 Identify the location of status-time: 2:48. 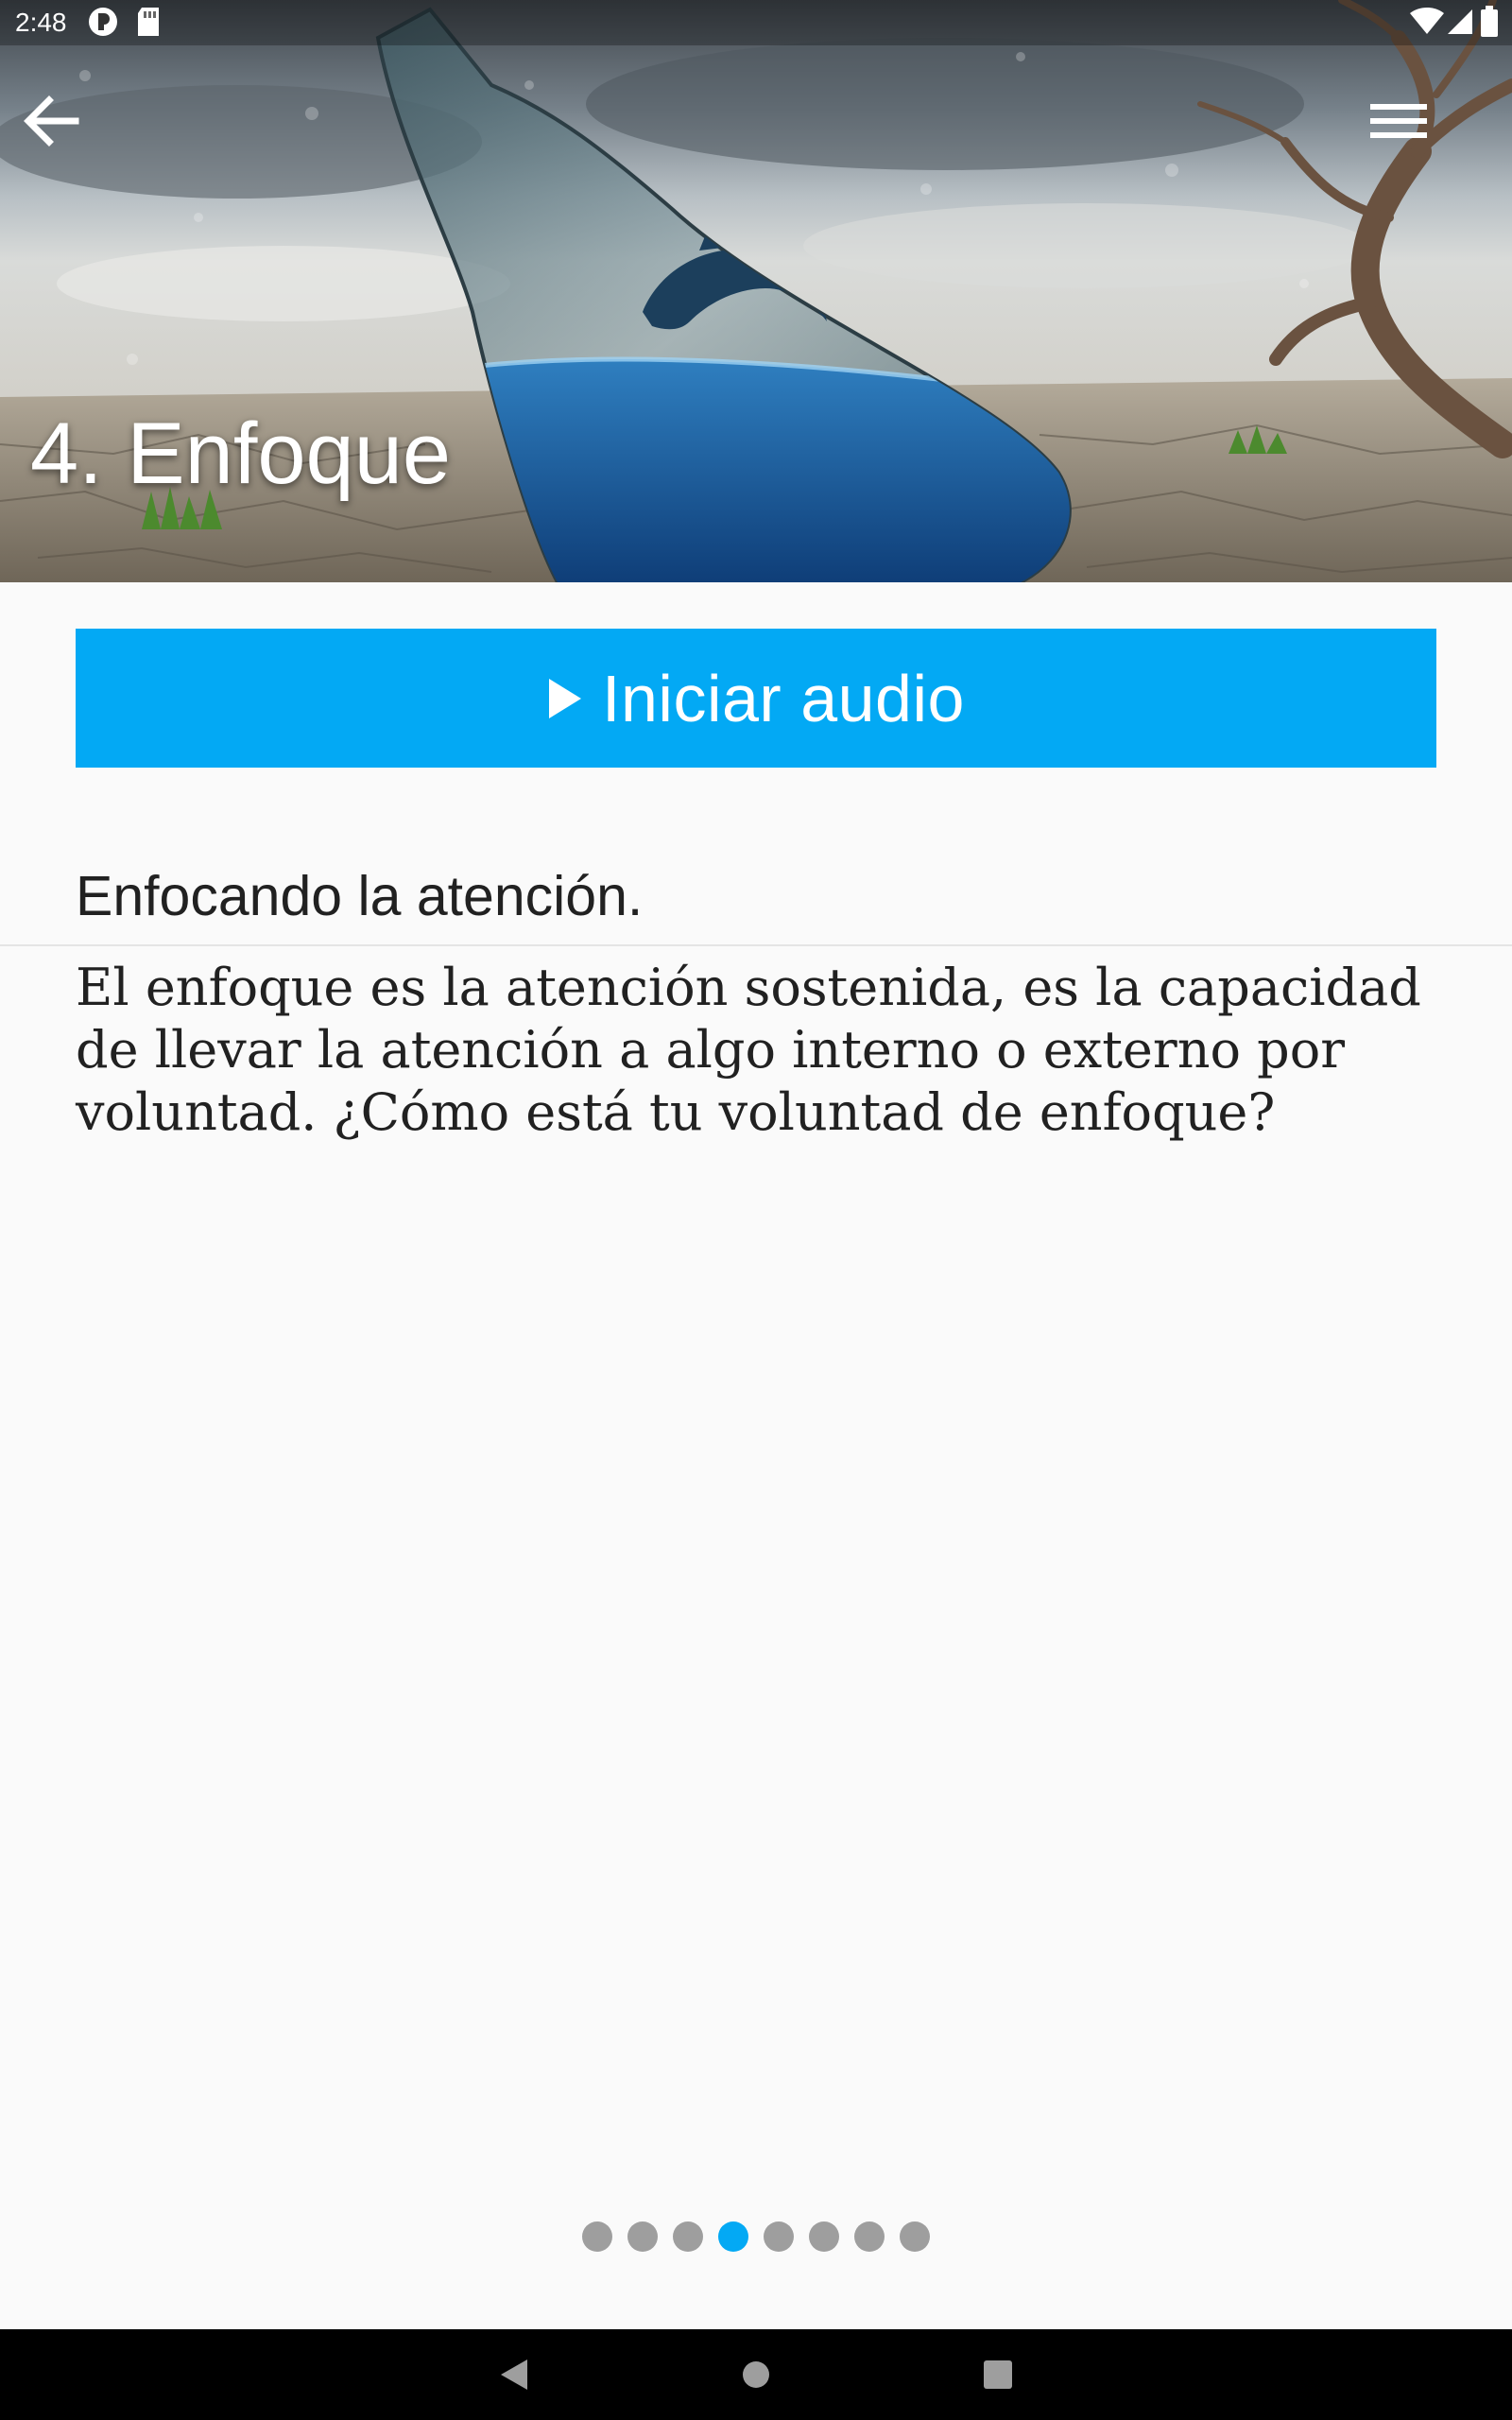
(41, 22).